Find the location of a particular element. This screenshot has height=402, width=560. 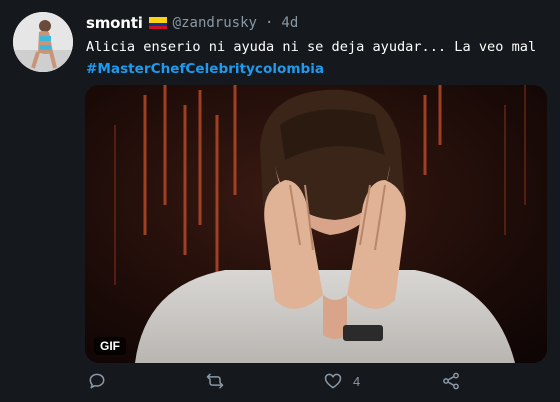

reply-icon is located at coordinates (97, 381).